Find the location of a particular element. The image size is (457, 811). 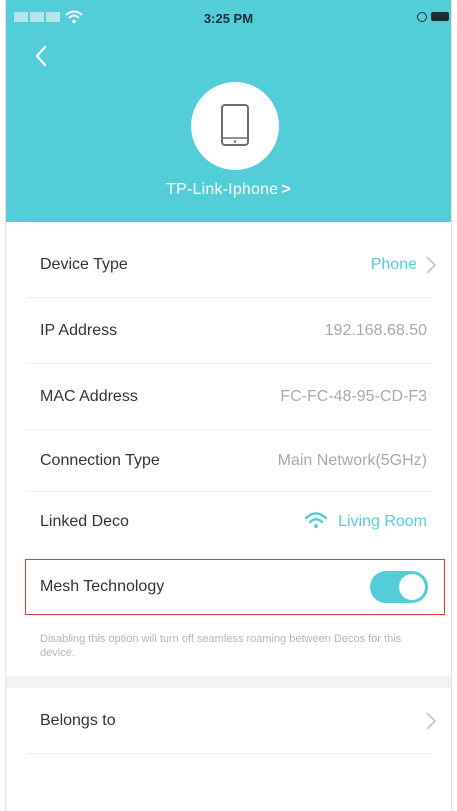

phone-icon is located at coordinates (235, 125).